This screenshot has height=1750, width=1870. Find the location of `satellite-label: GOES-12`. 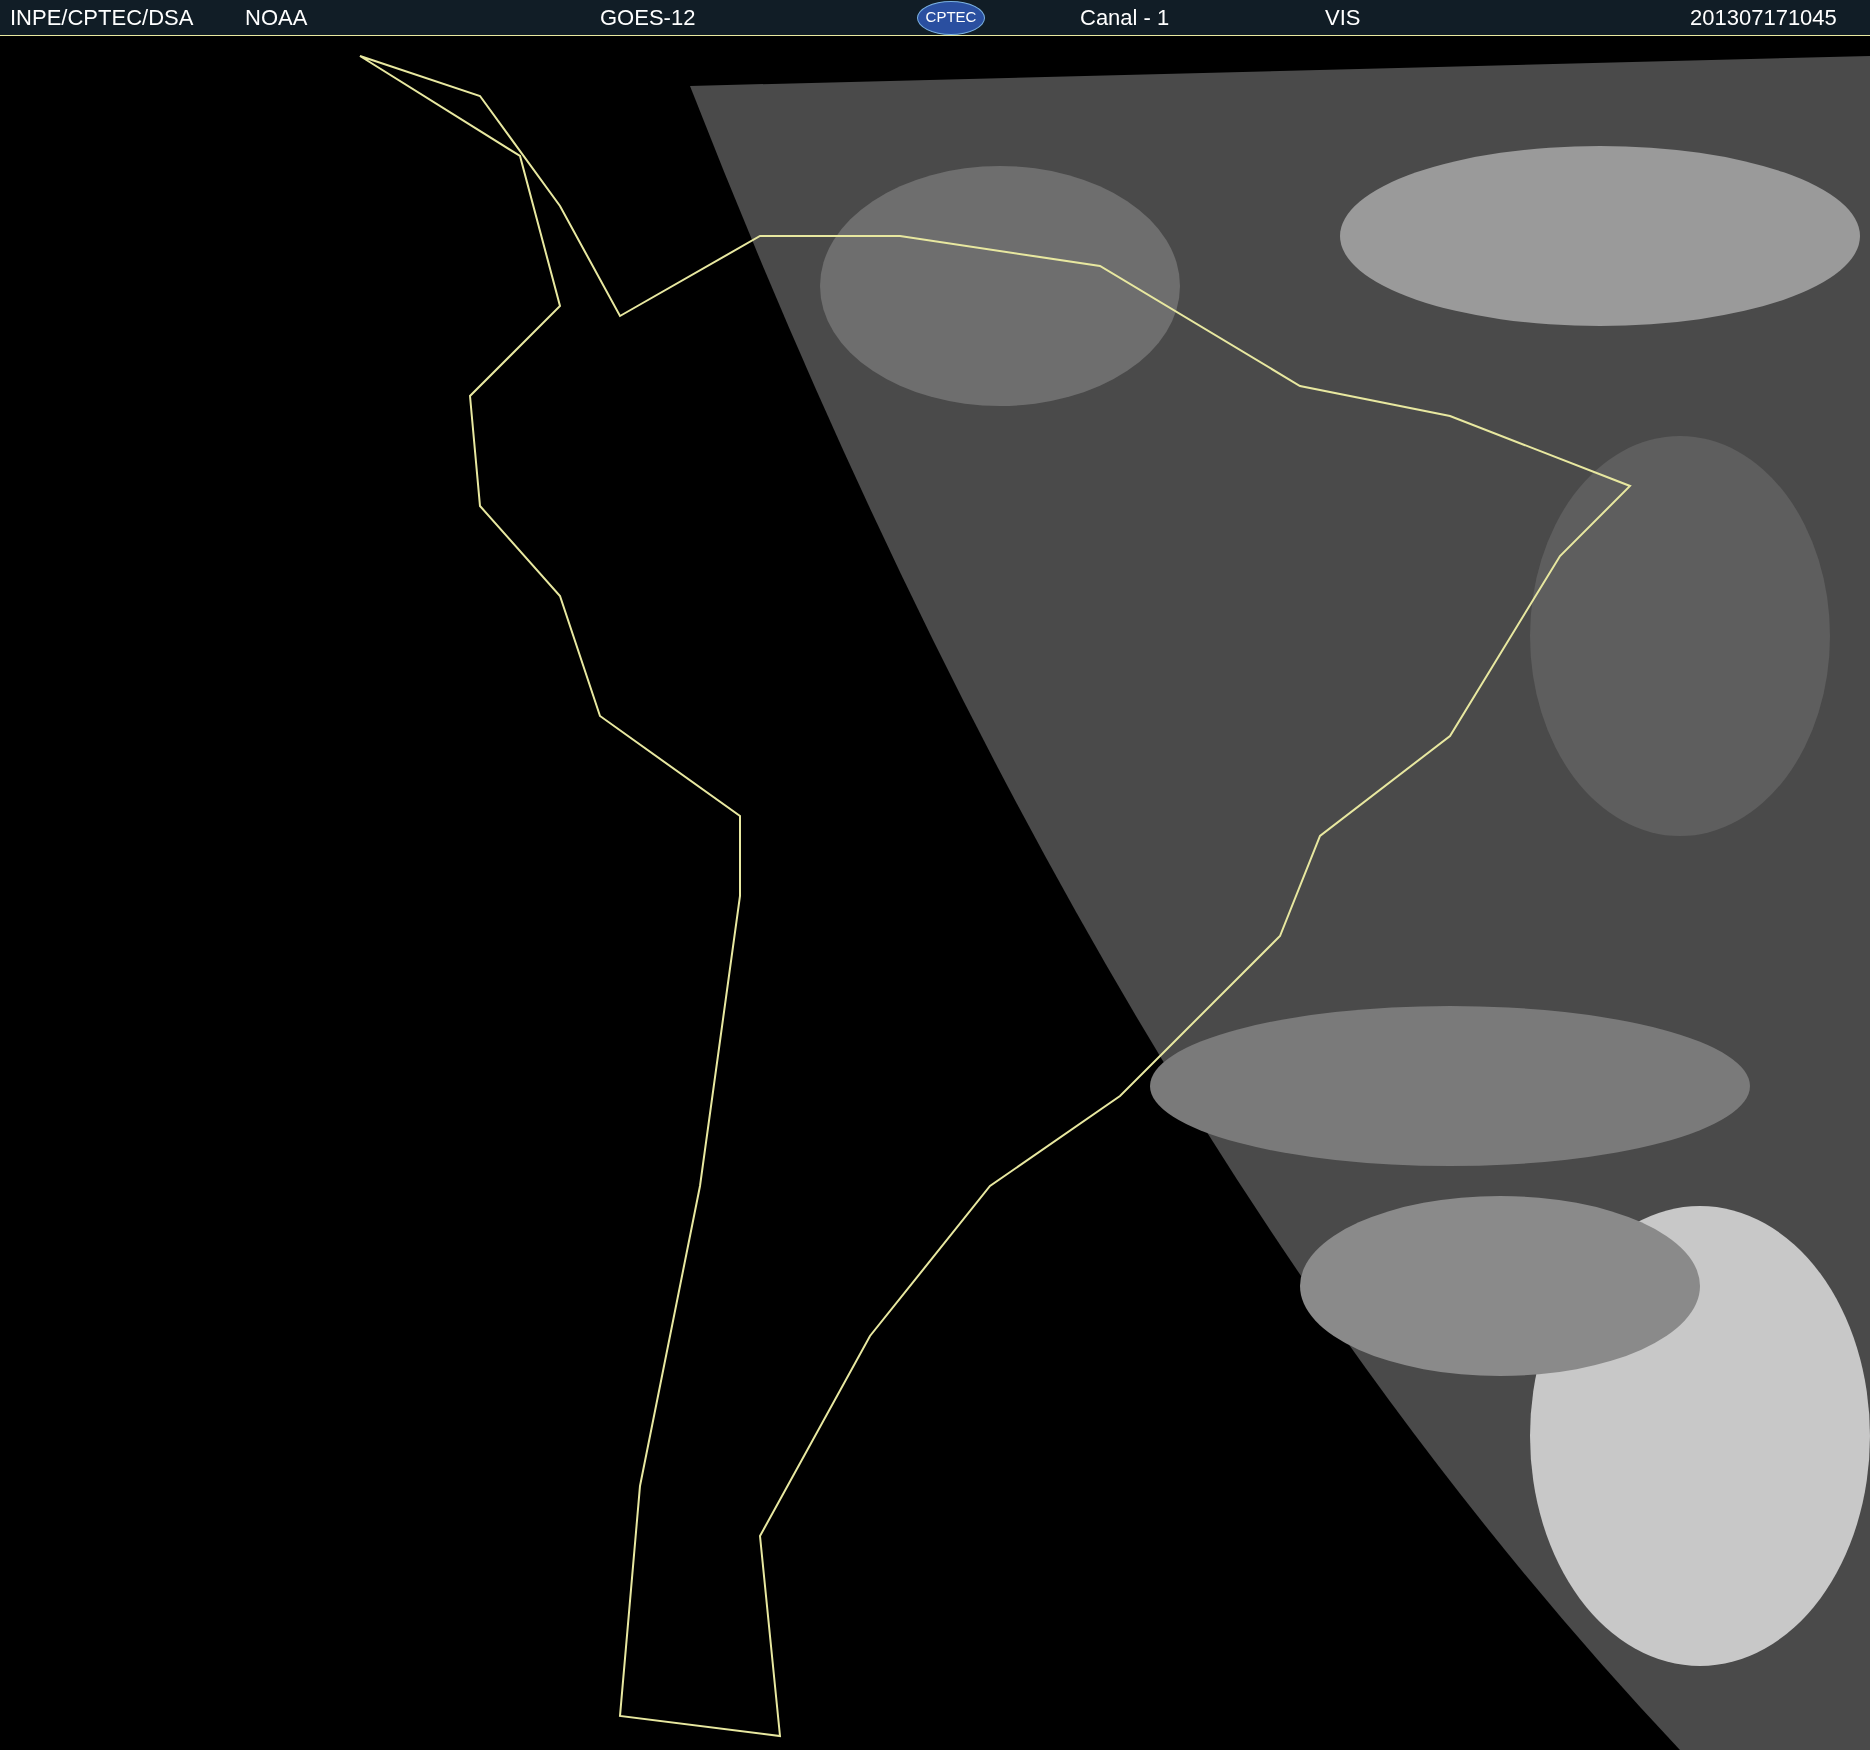

satellite-label: GOES-12 is located at coordinates (648, 18).